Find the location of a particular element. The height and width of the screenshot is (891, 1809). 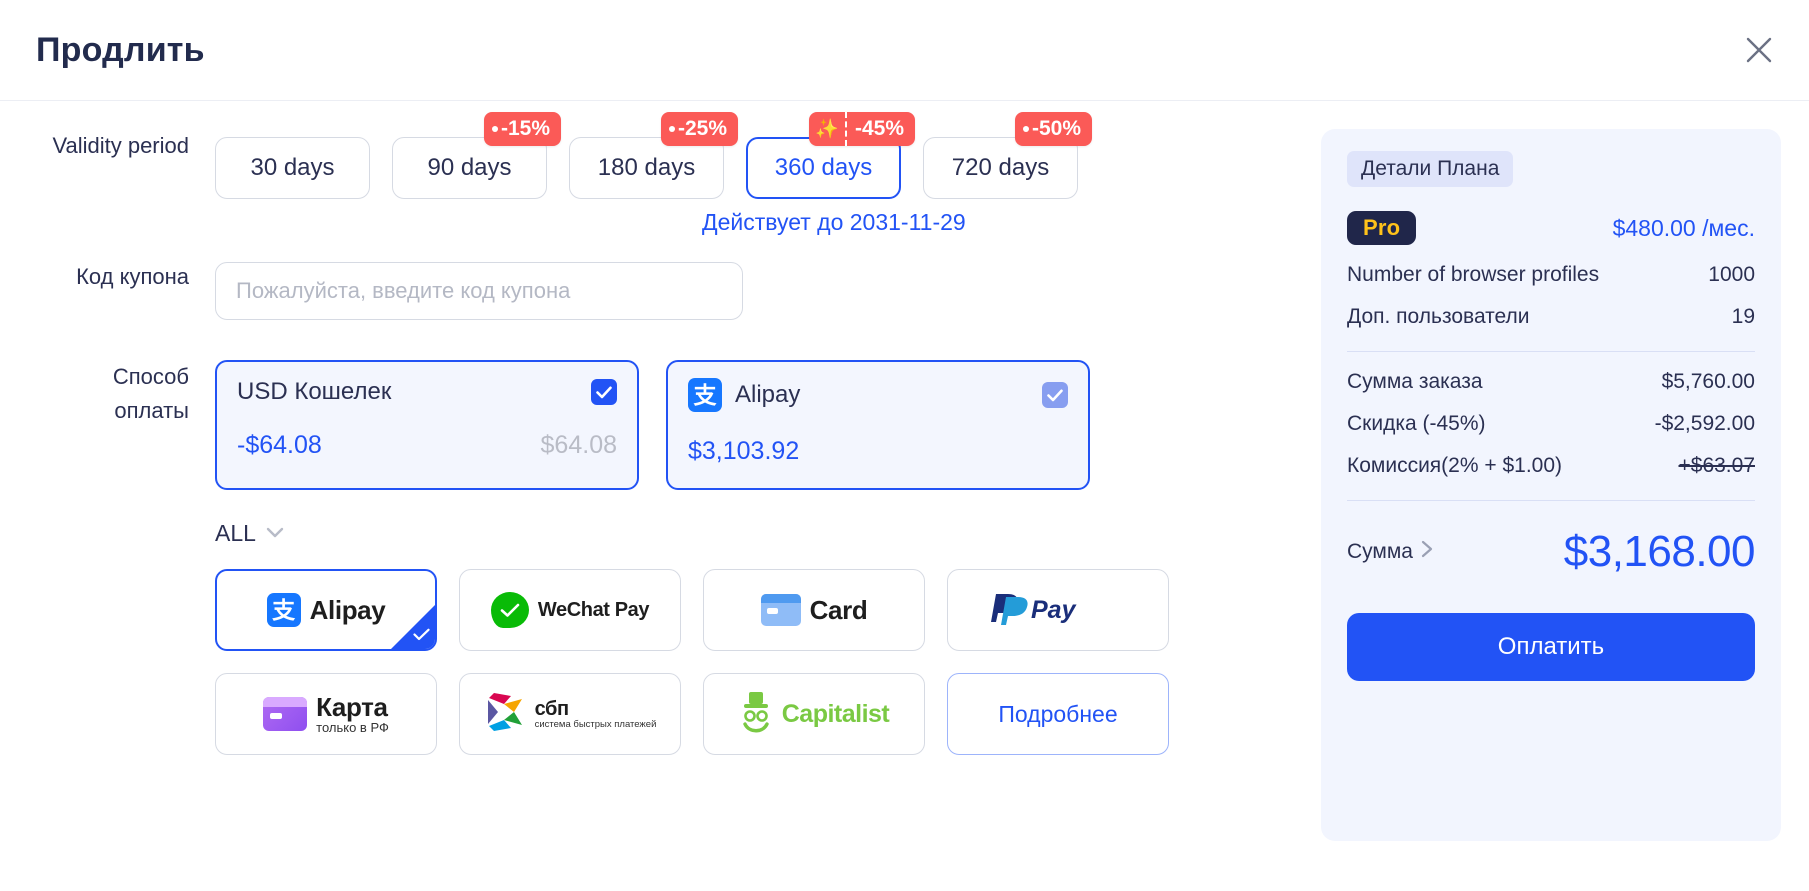

provider-label: Card is located at coordinates (838, 609).